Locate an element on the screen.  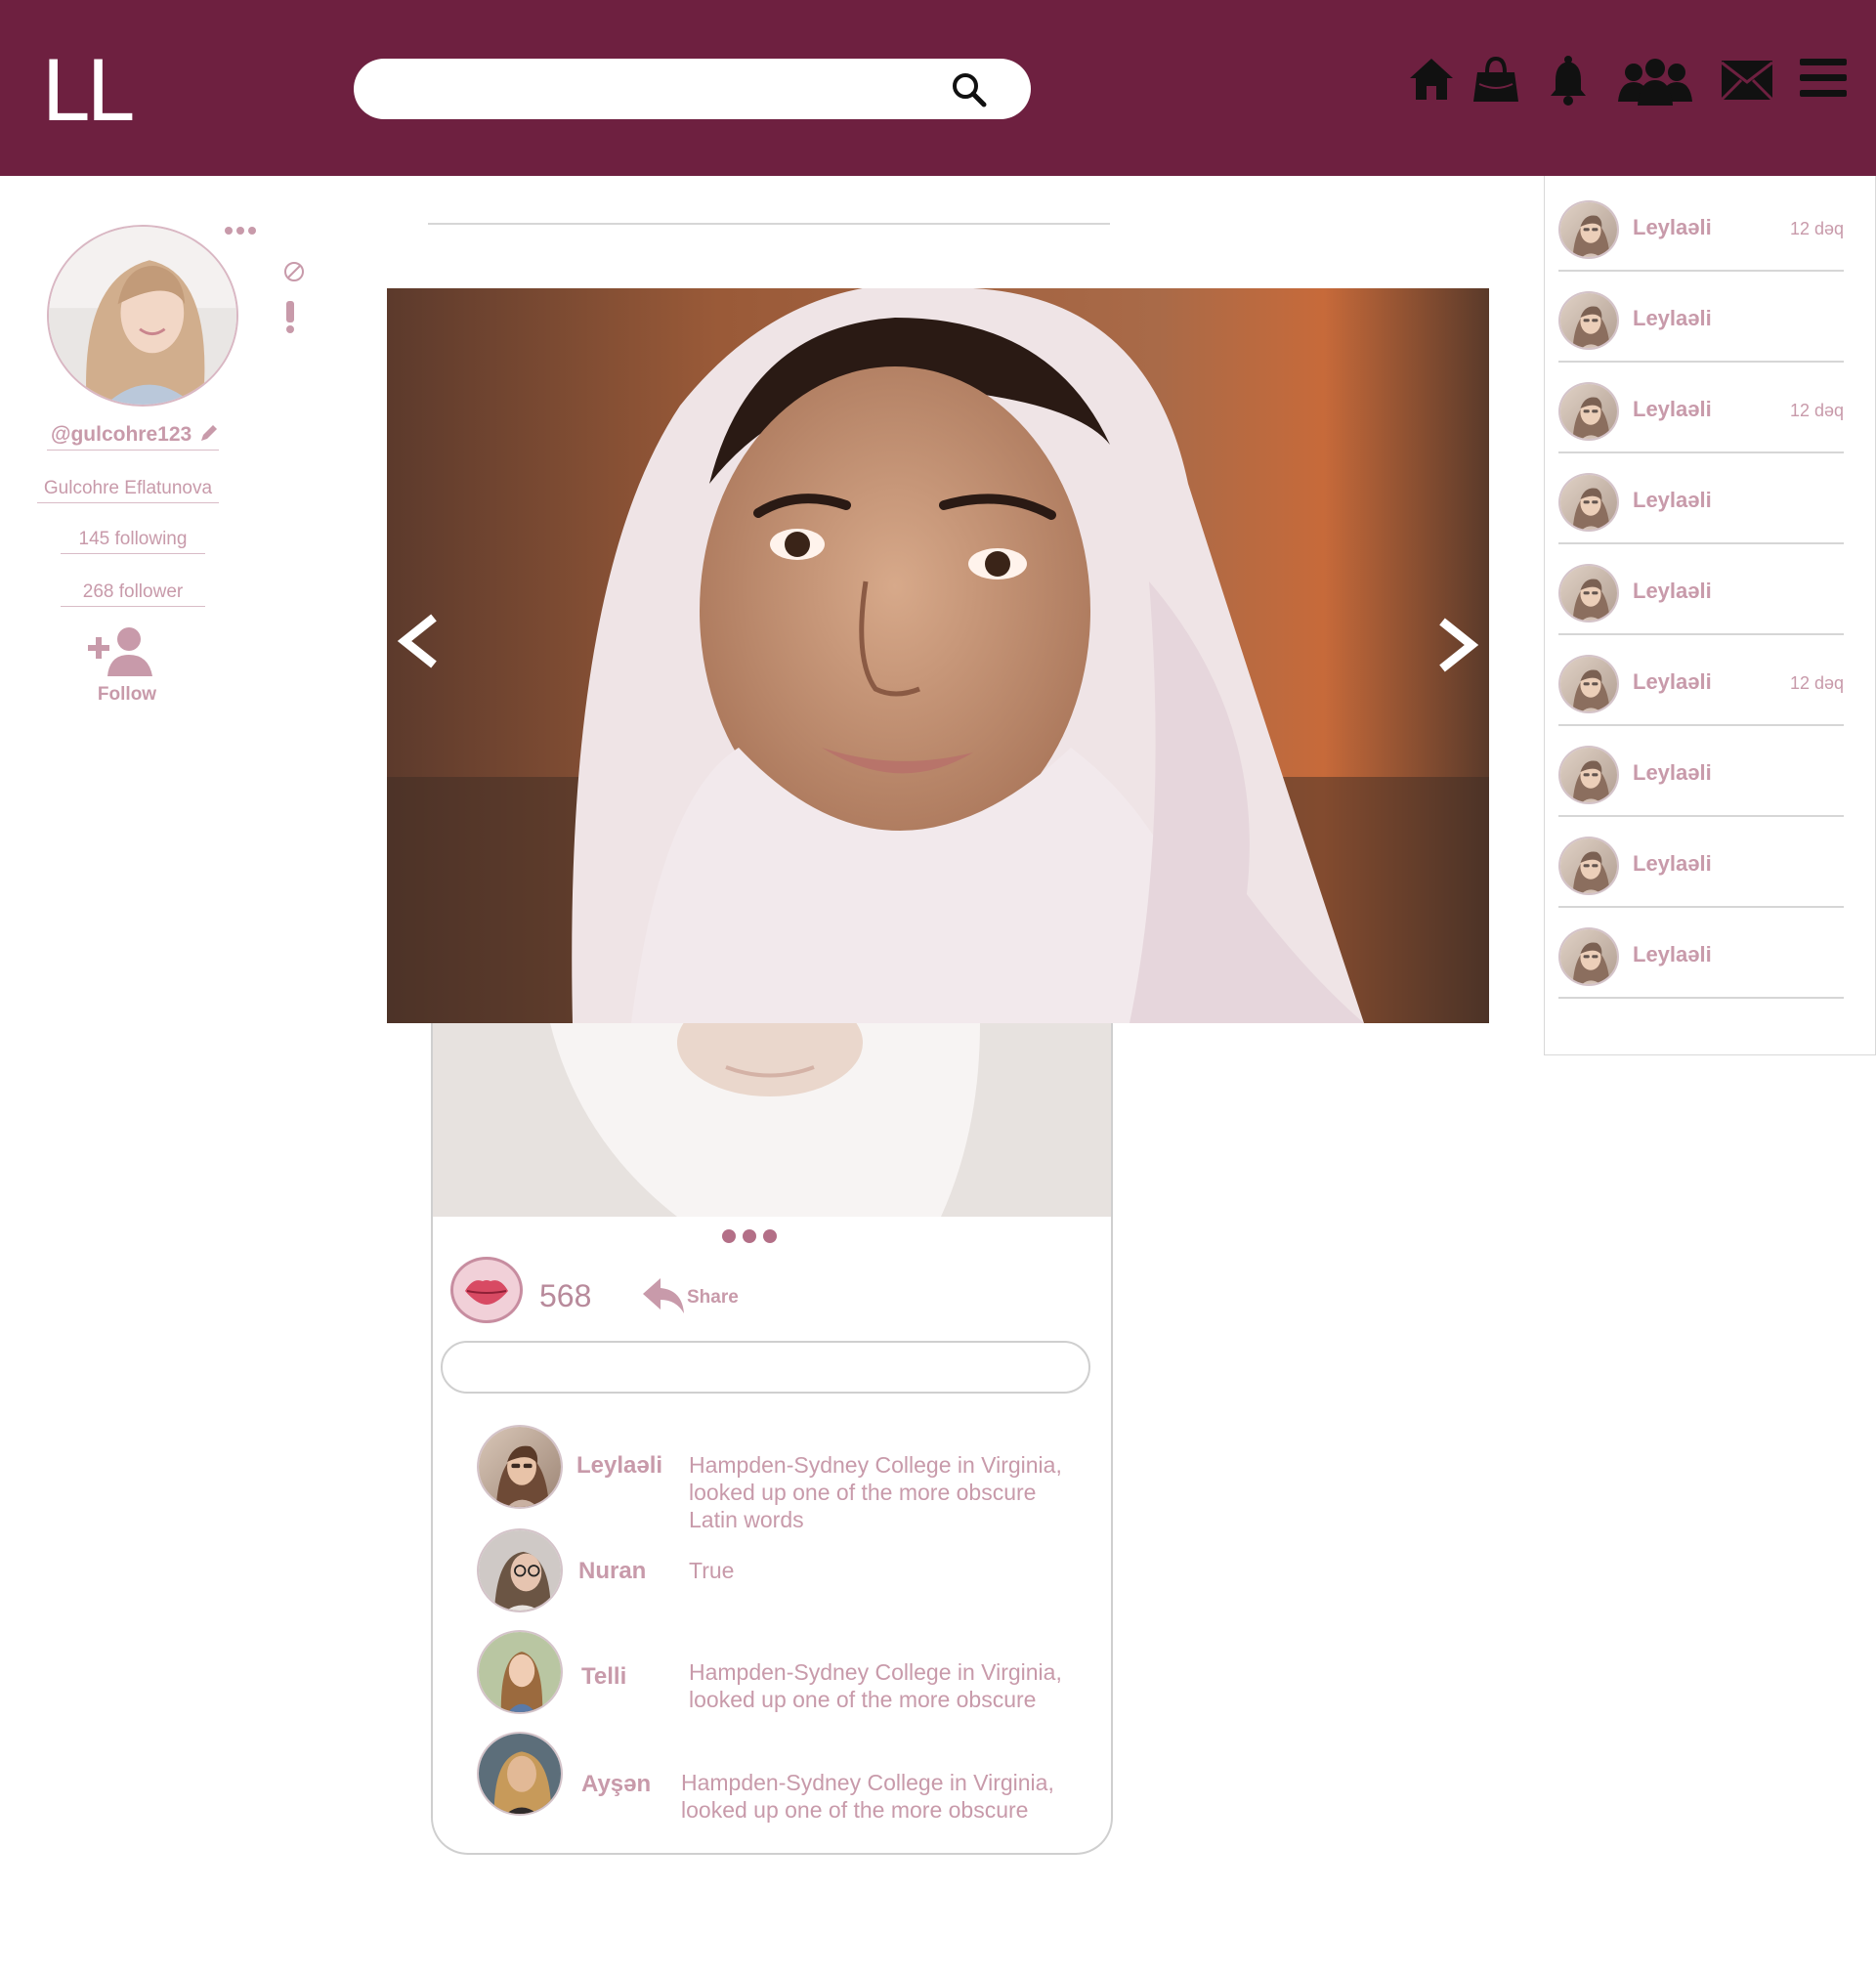
block-icon is located at coordinates (294, 271).